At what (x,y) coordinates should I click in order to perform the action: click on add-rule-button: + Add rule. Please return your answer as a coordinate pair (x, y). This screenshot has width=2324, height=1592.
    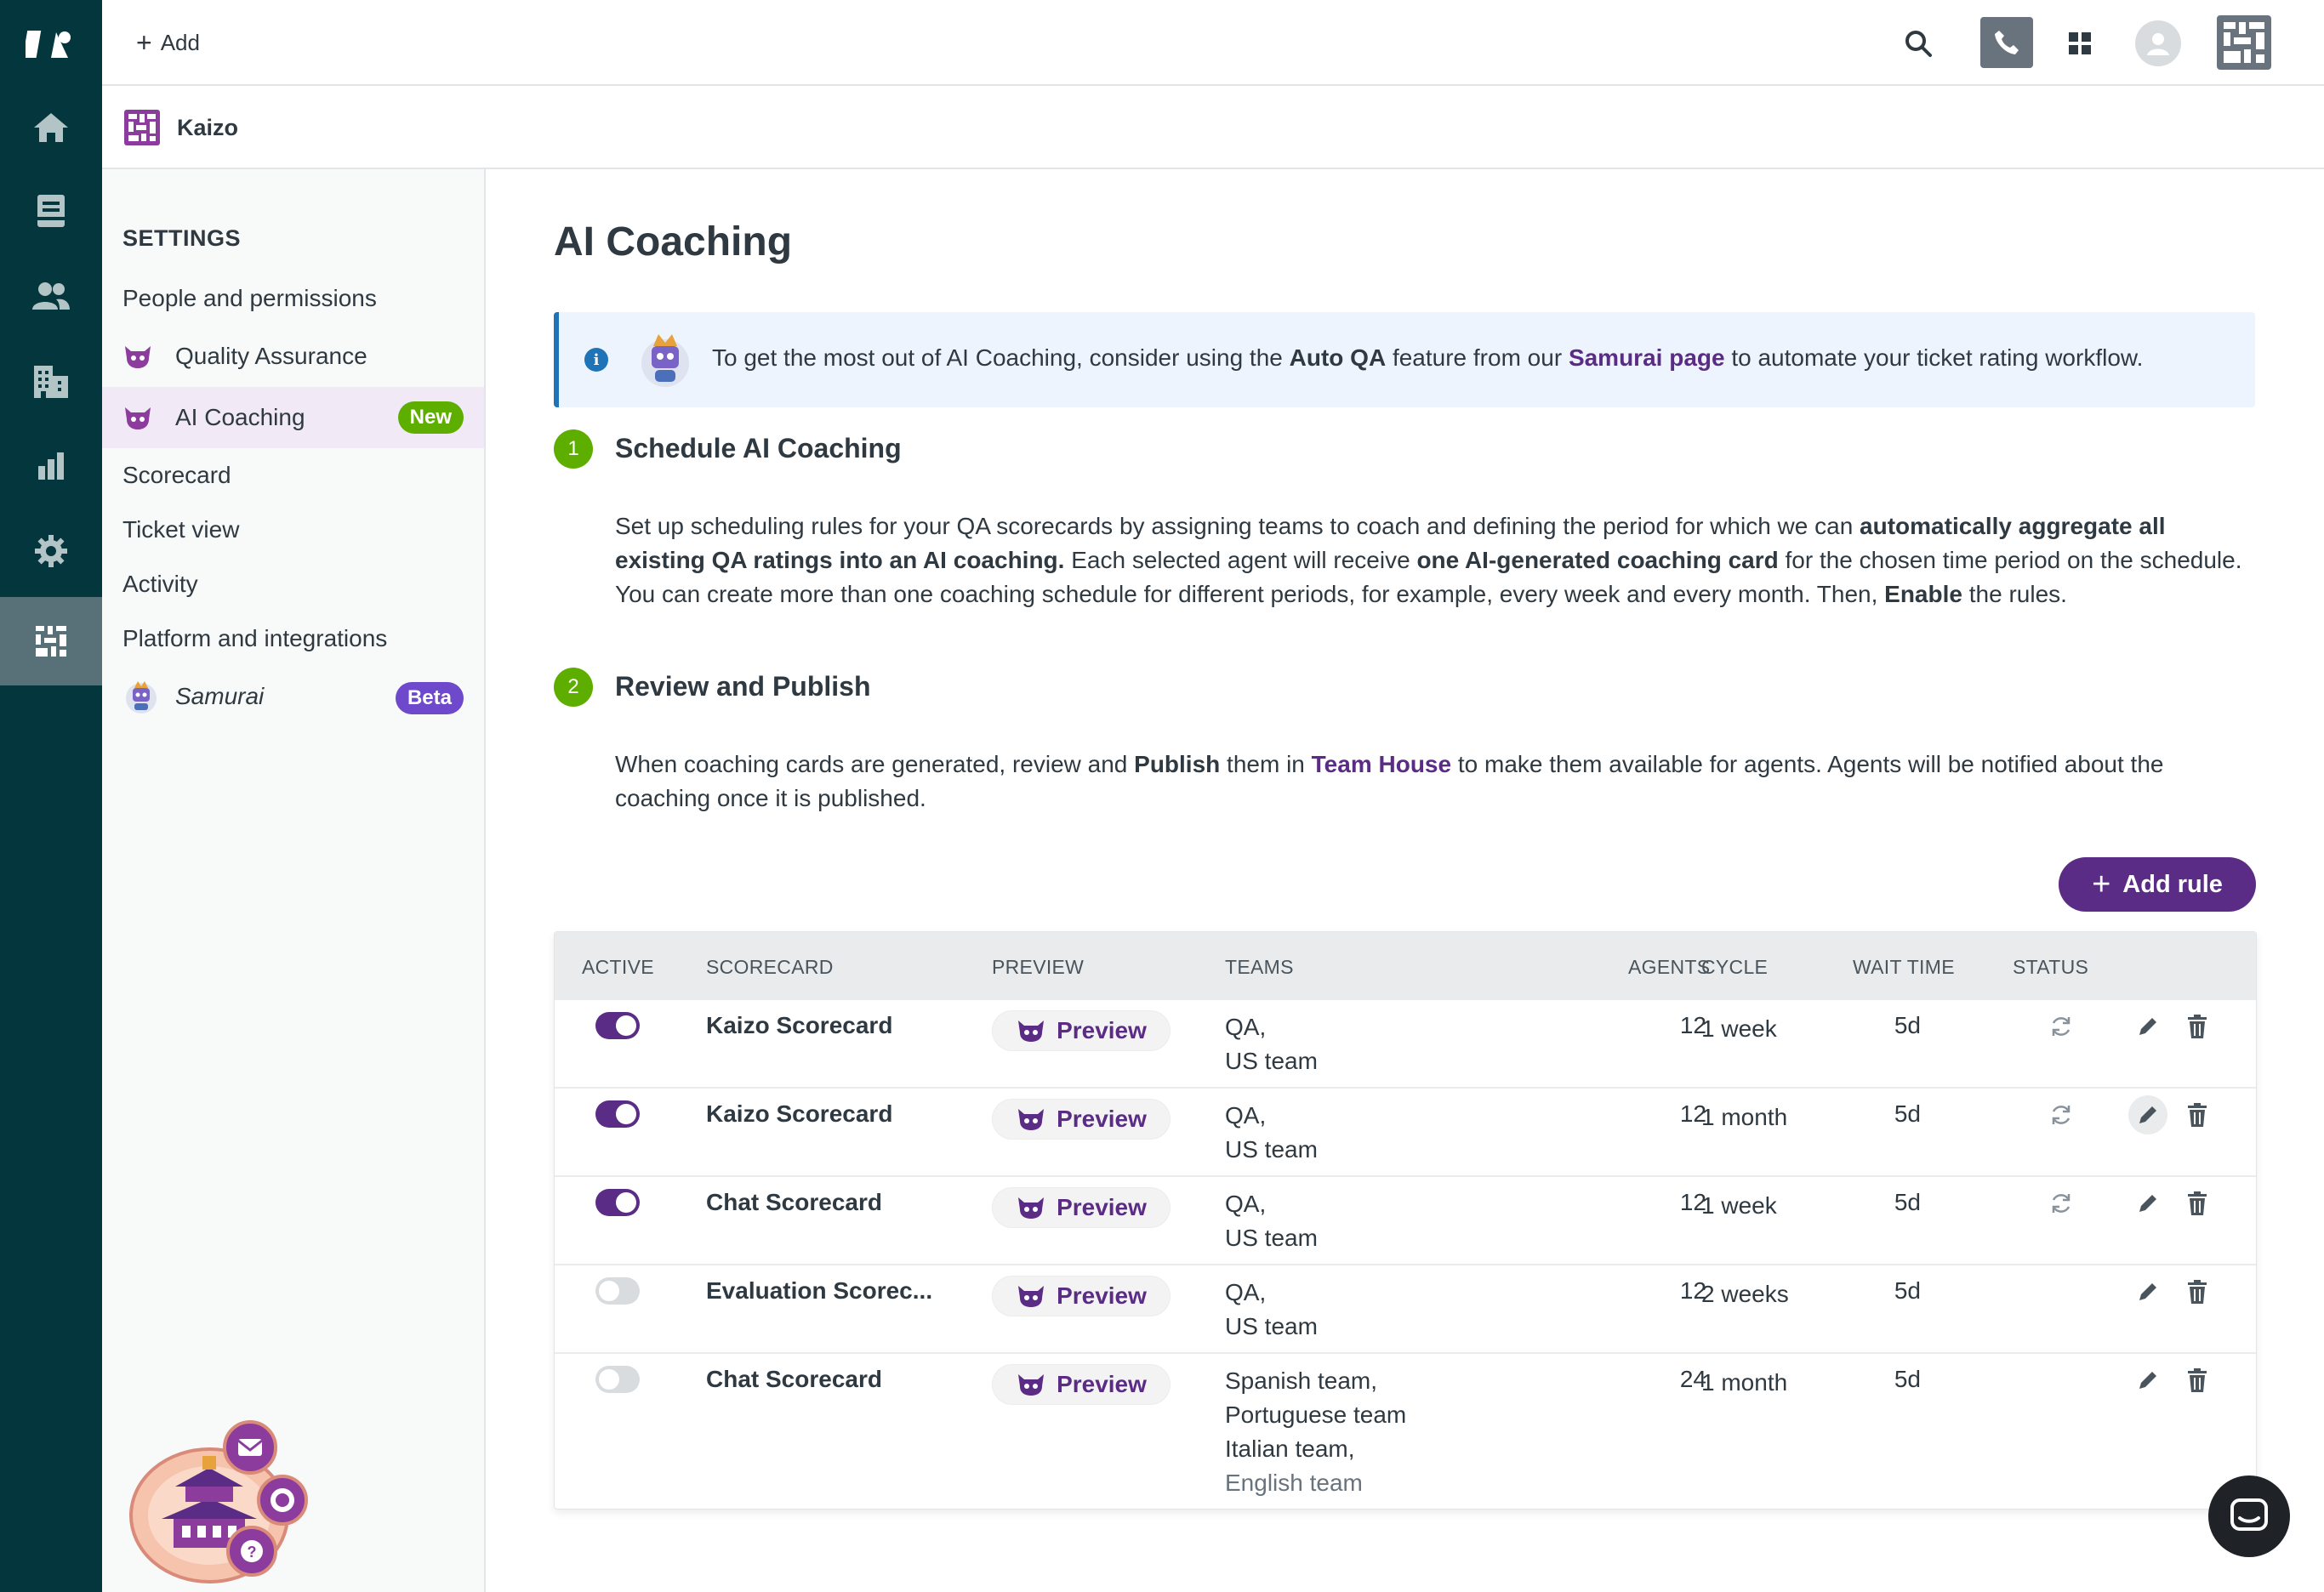
    Looking at the image, I should click on (2157, 884).